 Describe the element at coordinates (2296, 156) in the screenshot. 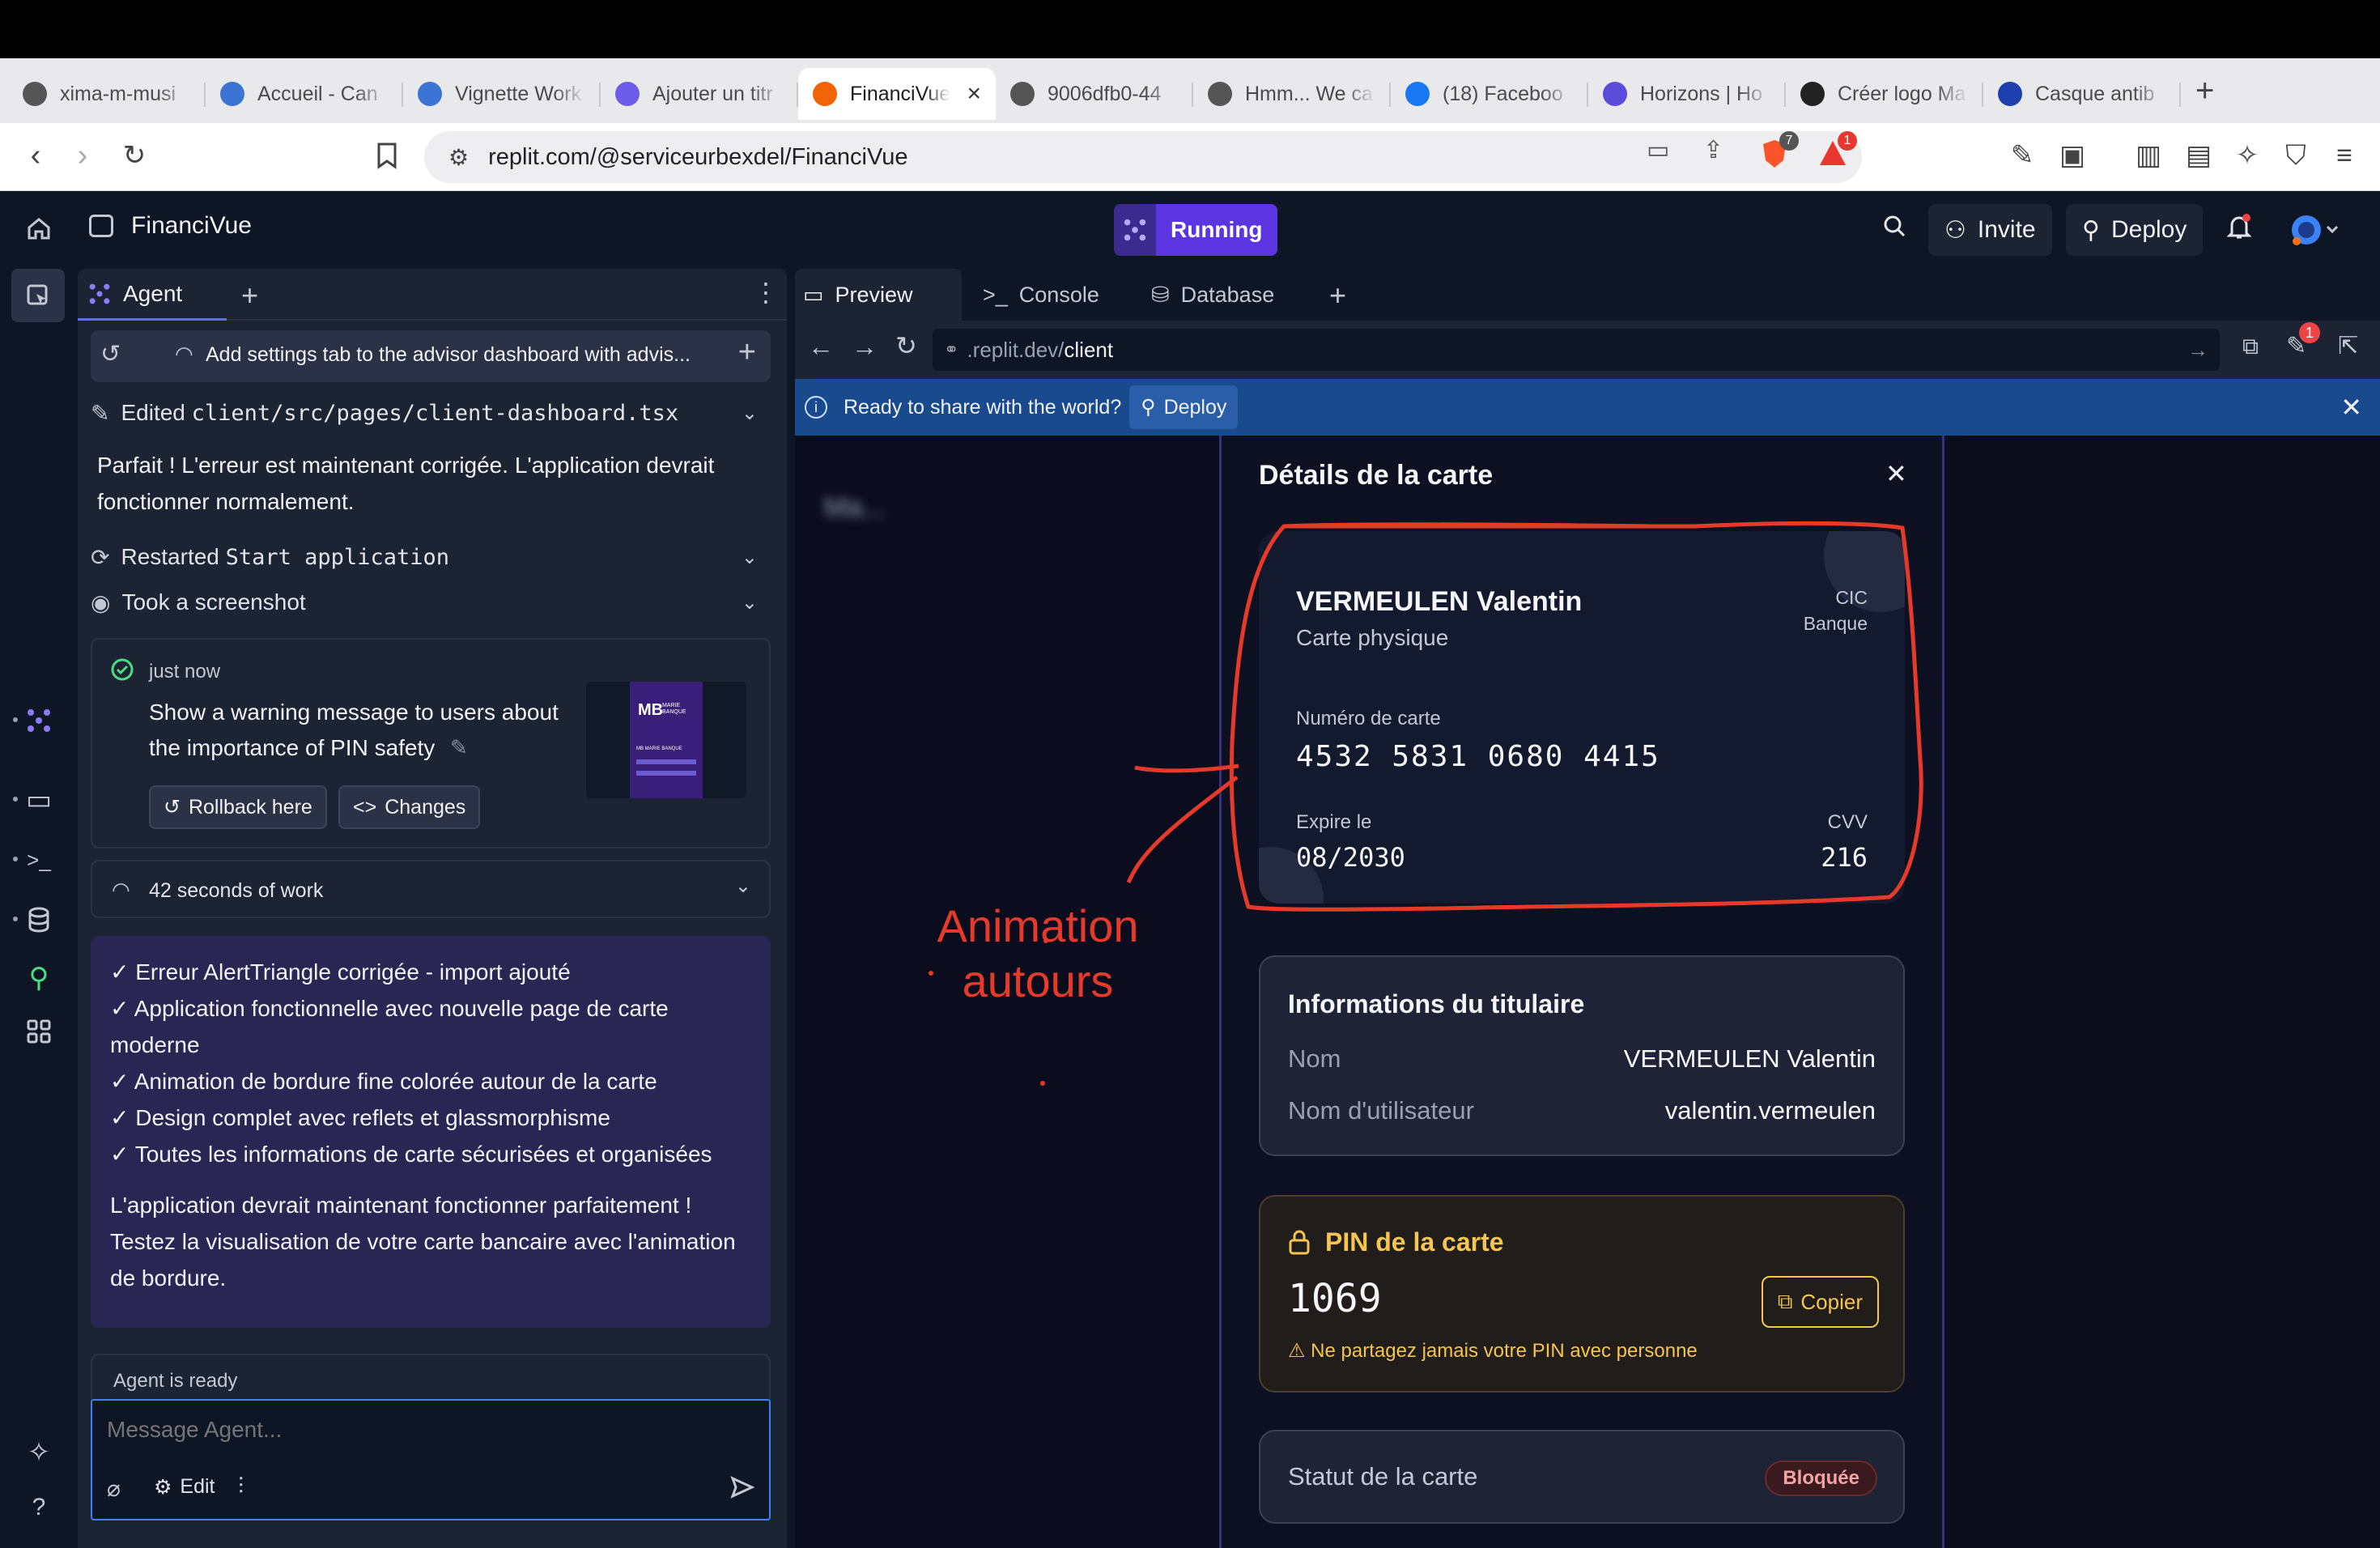

I see `vpn-icon: ⛉` at that location.